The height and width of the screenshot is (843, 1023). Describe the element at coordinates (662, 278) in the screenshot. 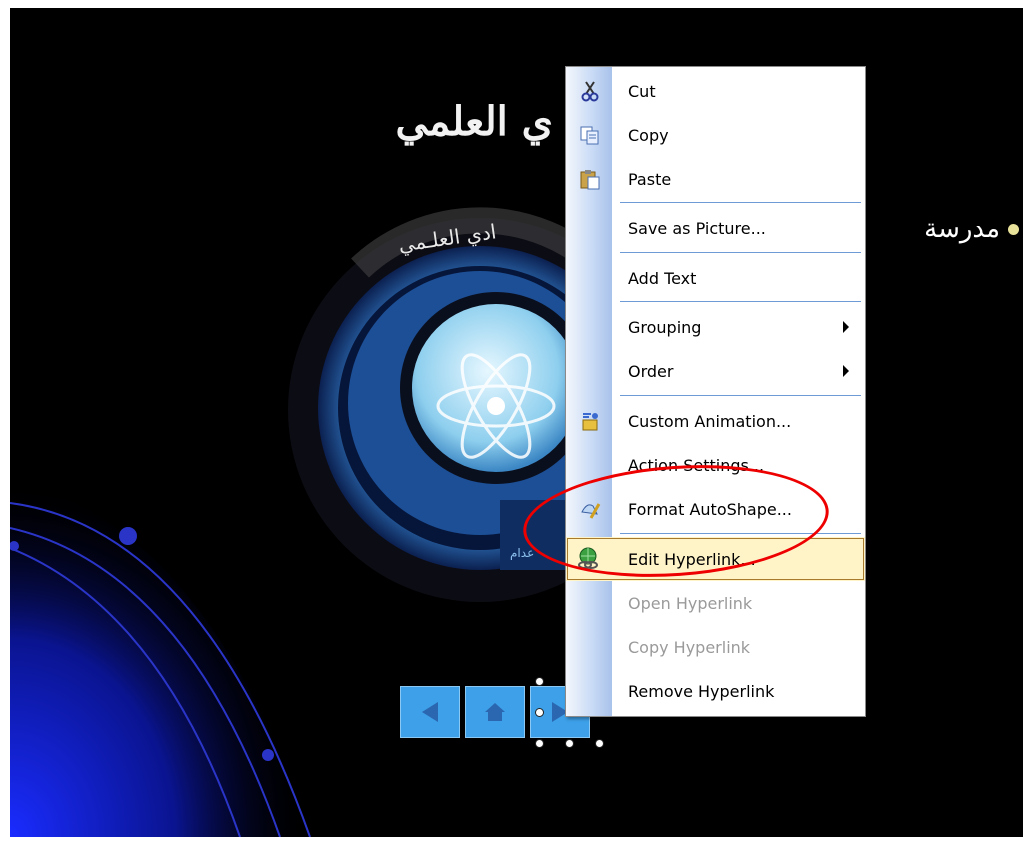

I see `menu-label: Add Text` at that location.